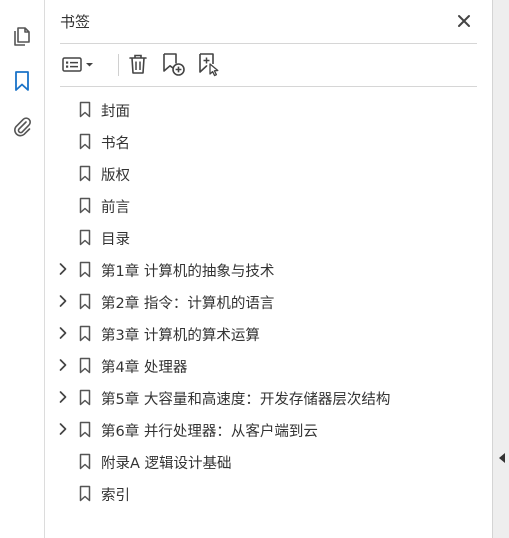 Image resolution: width=509 pixels, height=538 pixels. I want to click on bookmark-item: 附录A 逻辑设计基础, so click(268, 461).